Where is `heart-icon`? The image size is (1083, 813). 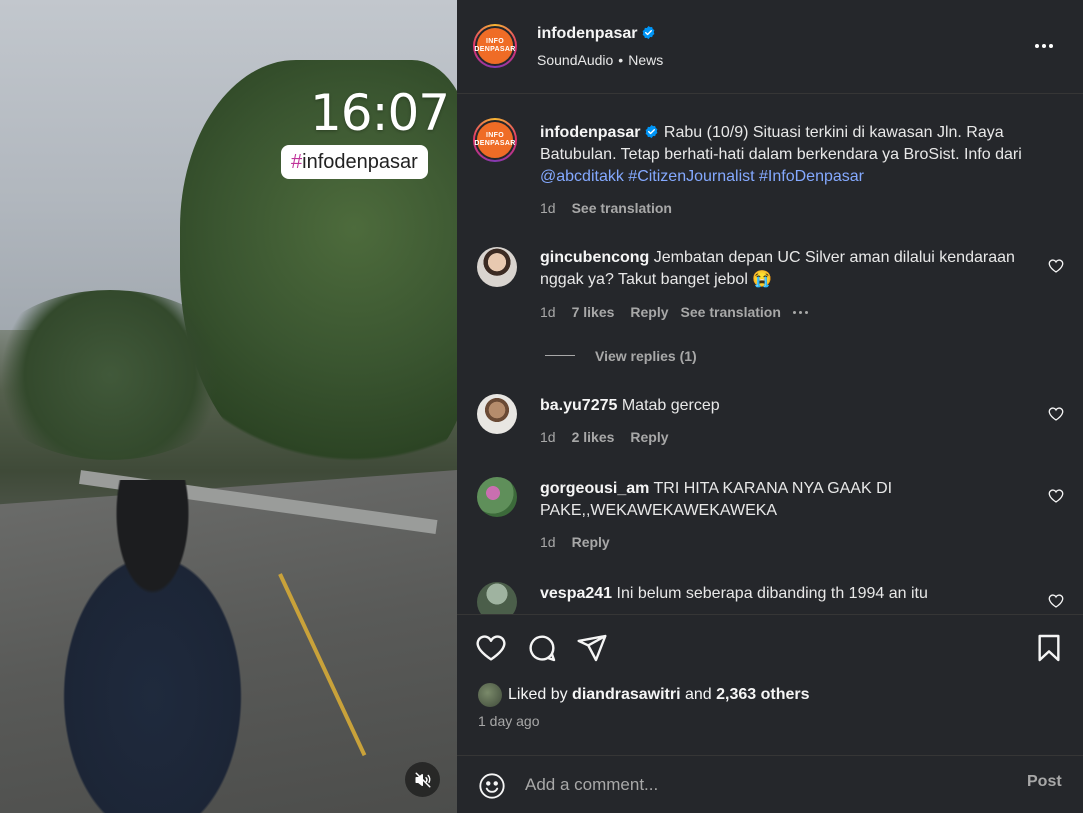 heart-icon is located at coordinates (491, 648).